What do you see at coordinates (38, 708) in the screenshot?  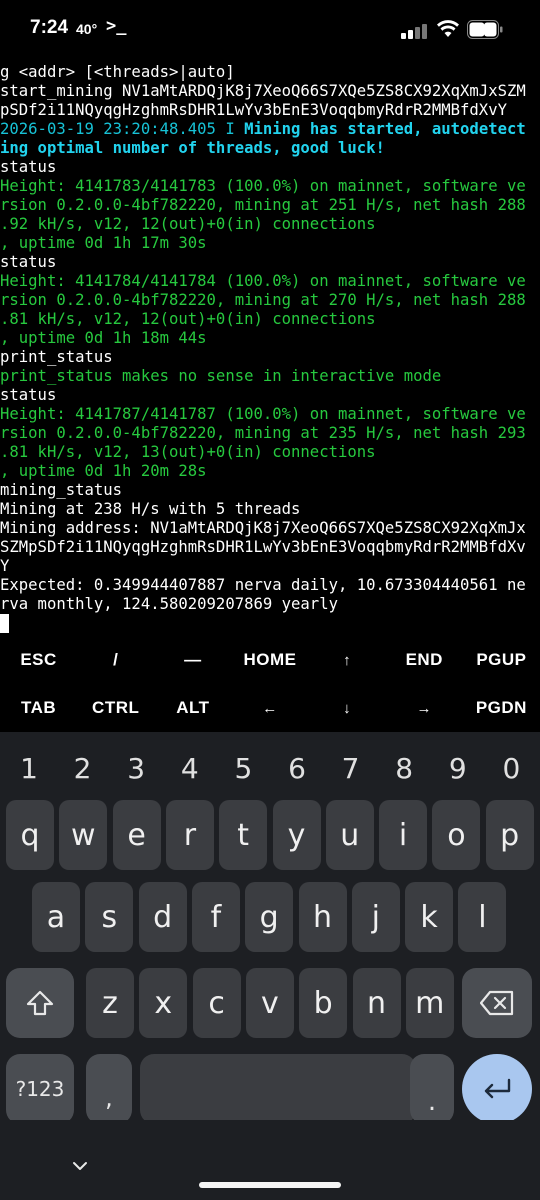 I see `extra-key-2-1: TAB` at bounding box center [38, 708].